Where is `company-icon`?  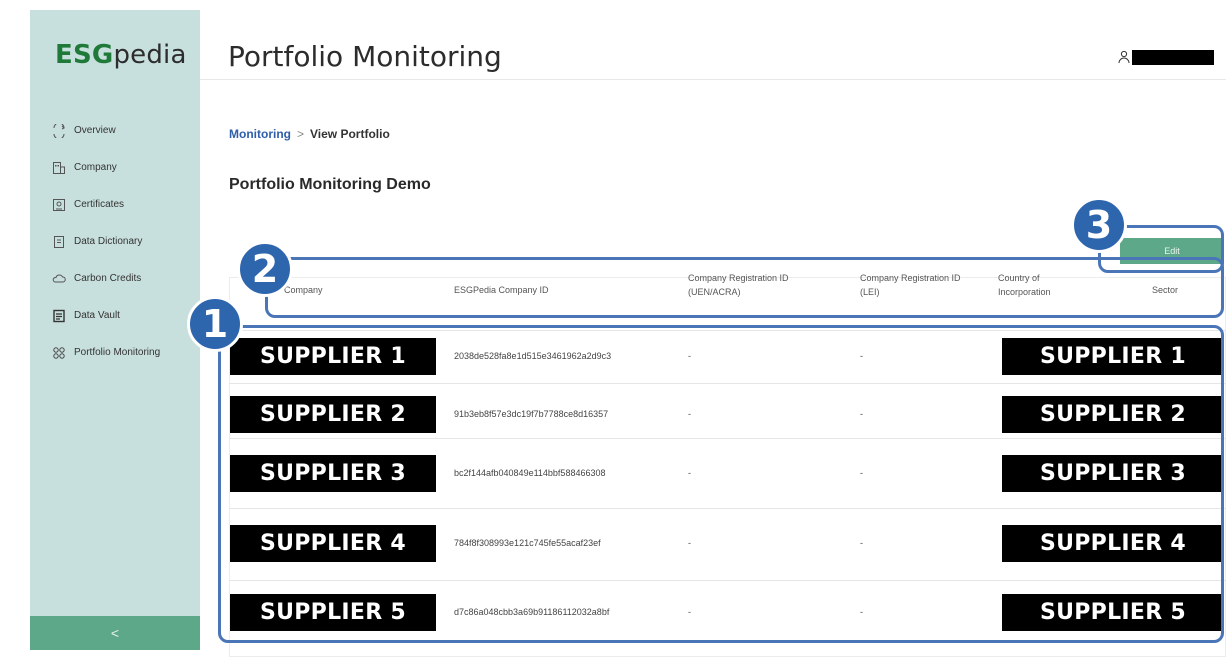 company-icon is located at coordinates (59, 167).